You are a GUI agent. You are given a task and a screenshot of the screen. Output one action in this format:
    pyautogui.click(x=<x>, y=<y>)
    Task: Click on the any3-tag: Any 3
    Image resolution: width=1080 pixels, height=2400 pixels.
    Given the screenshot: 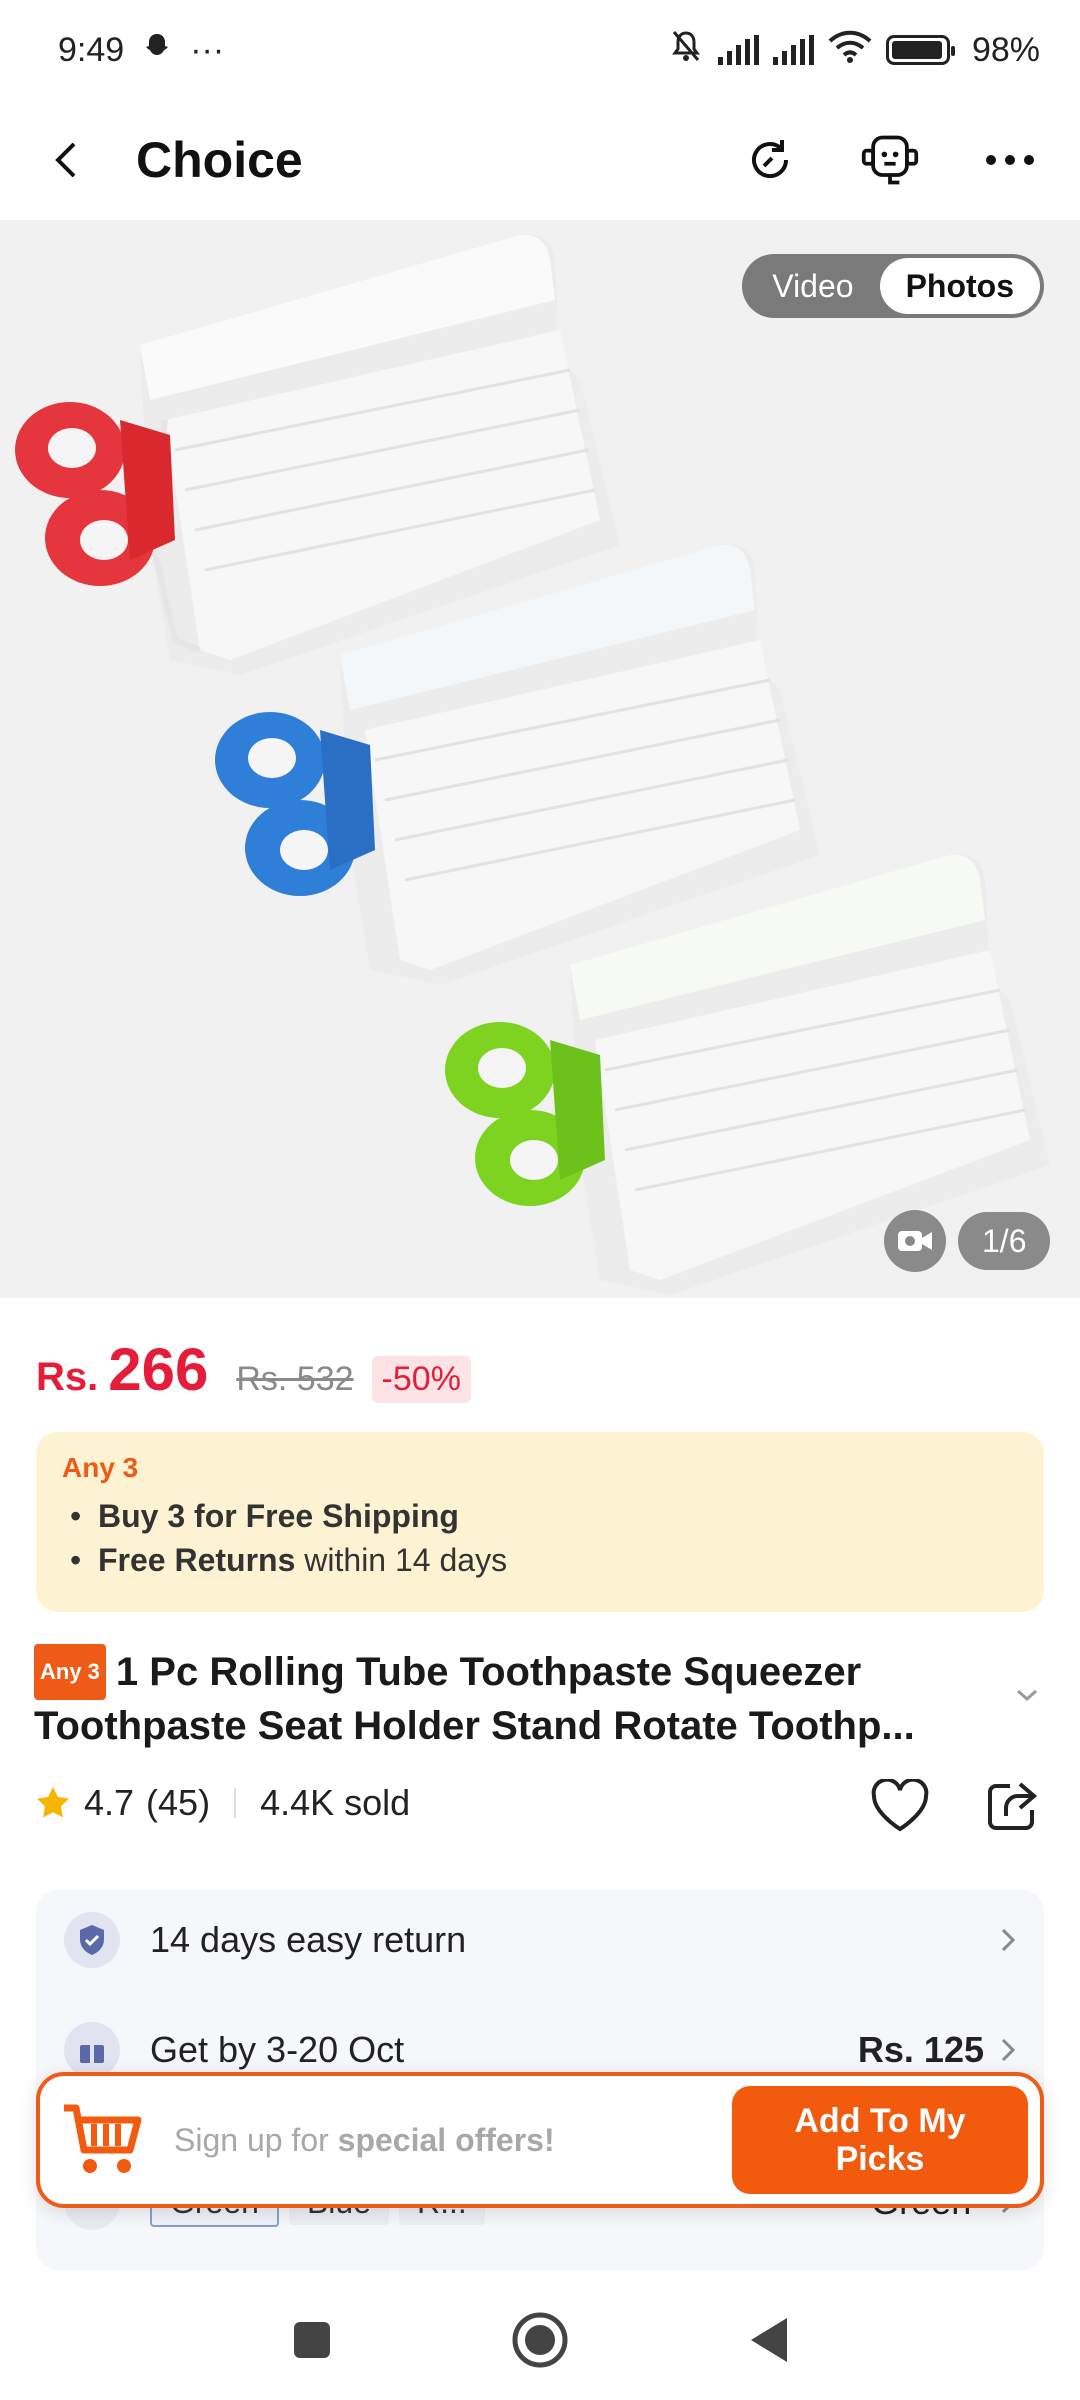 What is the action you would take?
    pyautogui.click(x=70, y=1672)
    